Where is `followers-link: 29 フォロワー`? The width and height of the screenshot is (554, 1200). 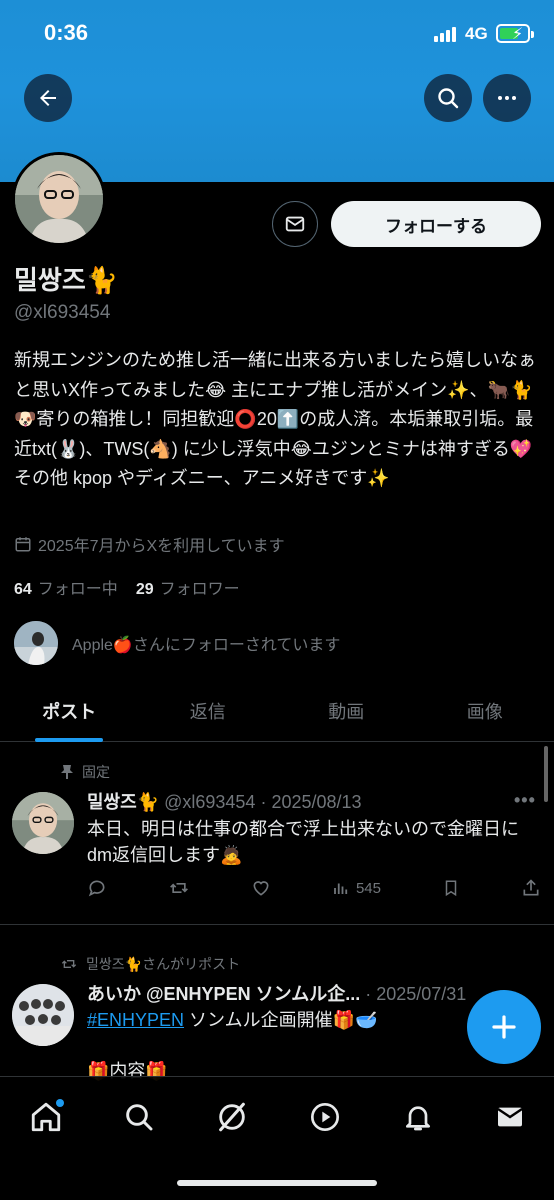 followers-link: 29 フォロワー is located at coordinates (188, 587).